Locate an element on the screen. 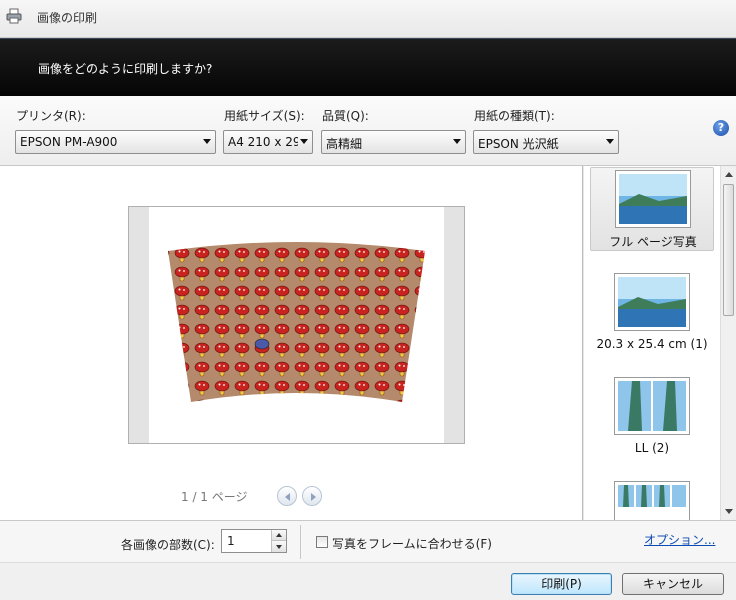 The height and width of the screenshot is (600, 736). layout-ll-2: LL (2) is located at coordinates (652, 417).